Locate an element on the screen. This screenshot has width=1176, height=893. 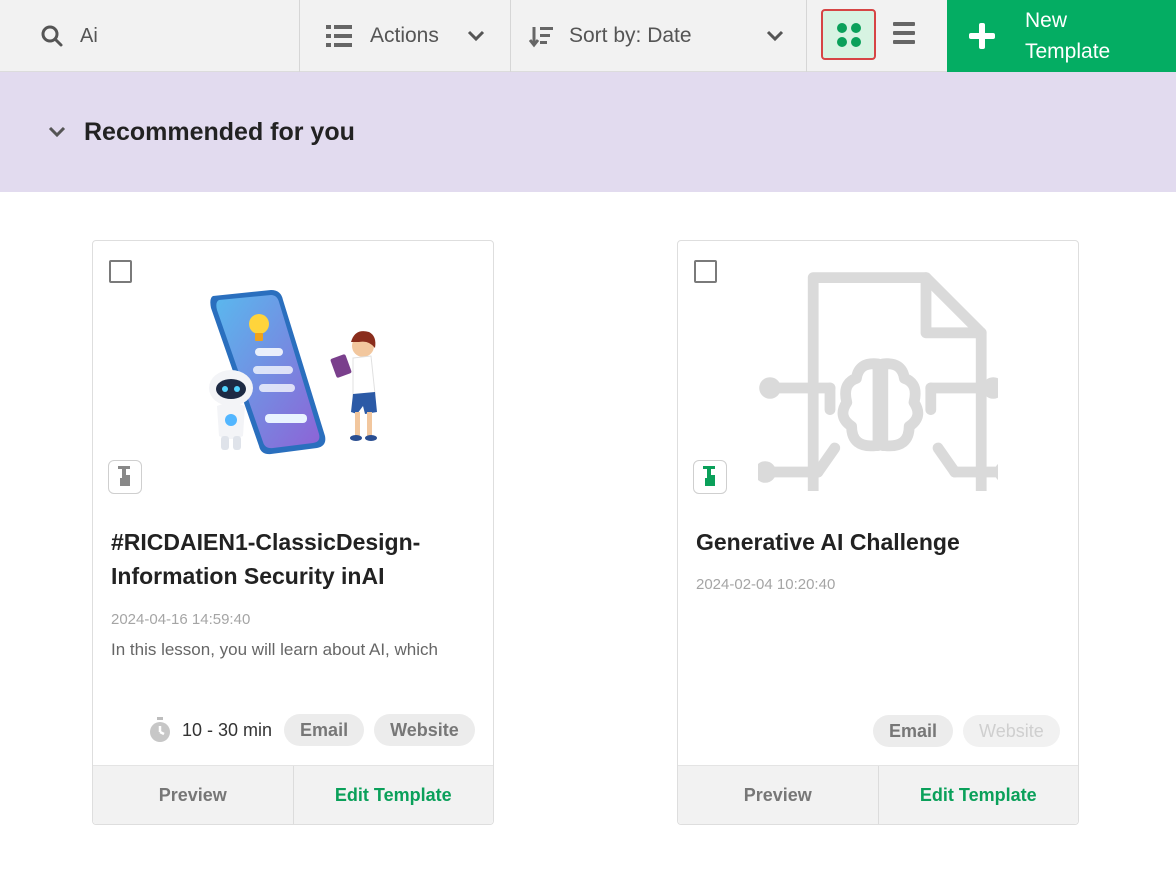
recommended-section-header: Recommended for you is located at coordinates (588, 132).